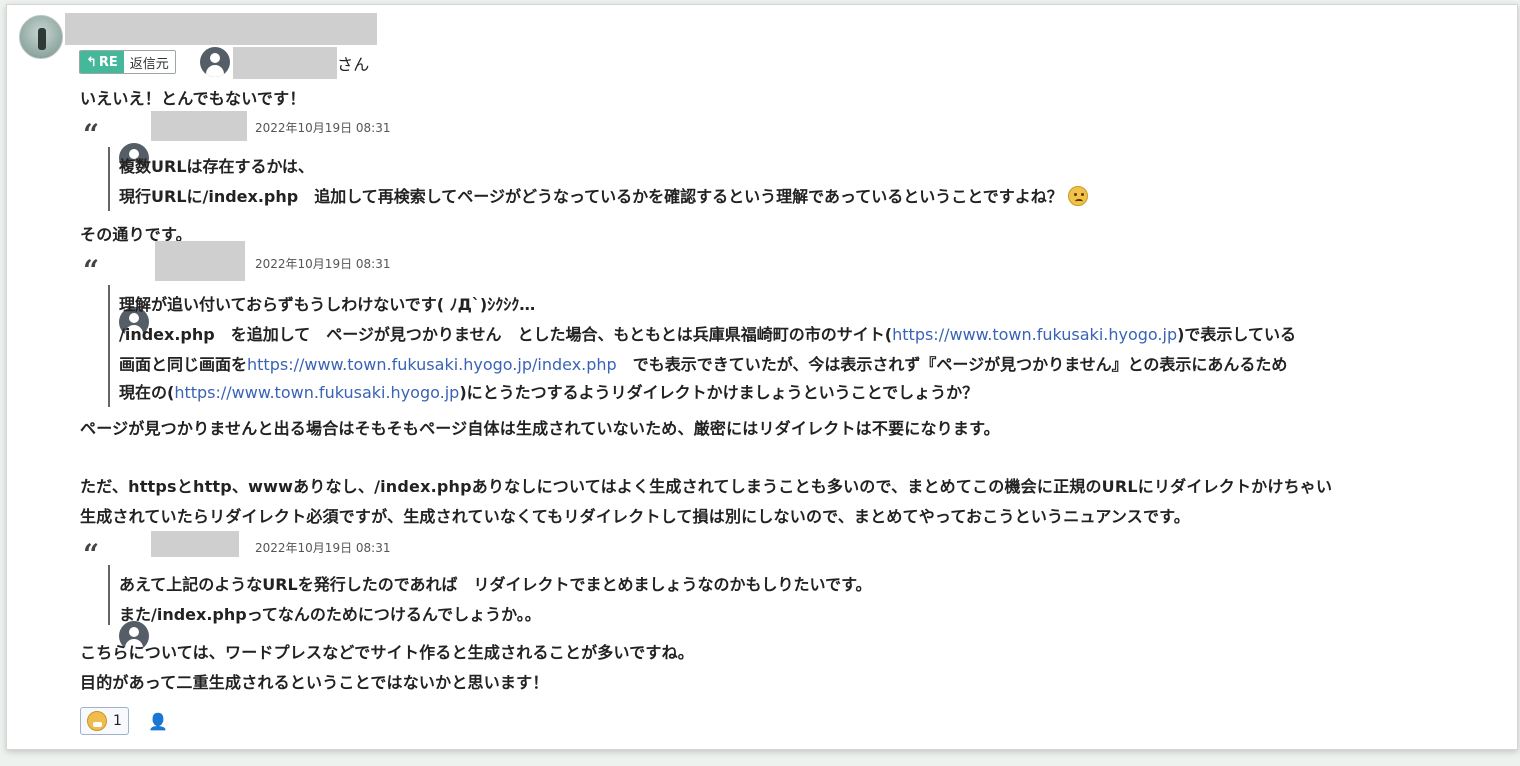  What do you see at coordinates (97, 721) in the screenshot?
I see `emoji-reaction-icon` at bounding box center [97, 721].